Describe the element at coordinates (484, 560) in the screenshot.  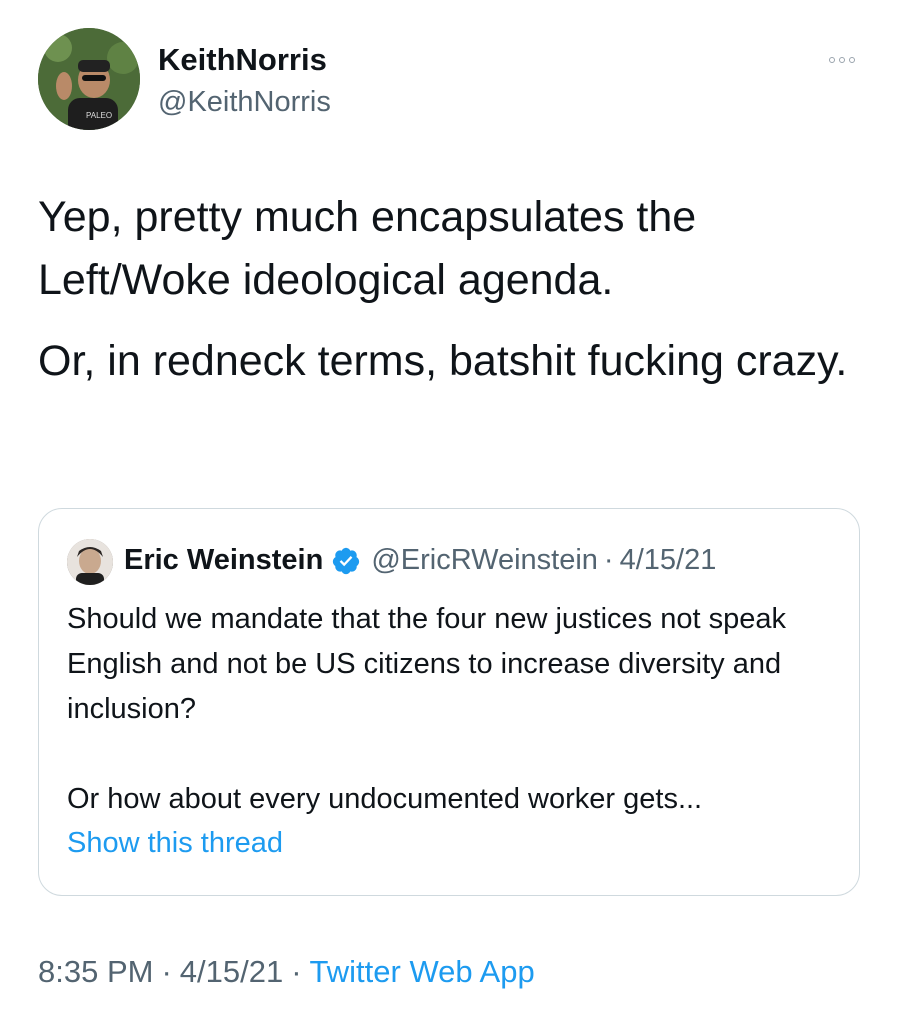
I see `quoted-author-handle: @EricRWeinstein` at that location.